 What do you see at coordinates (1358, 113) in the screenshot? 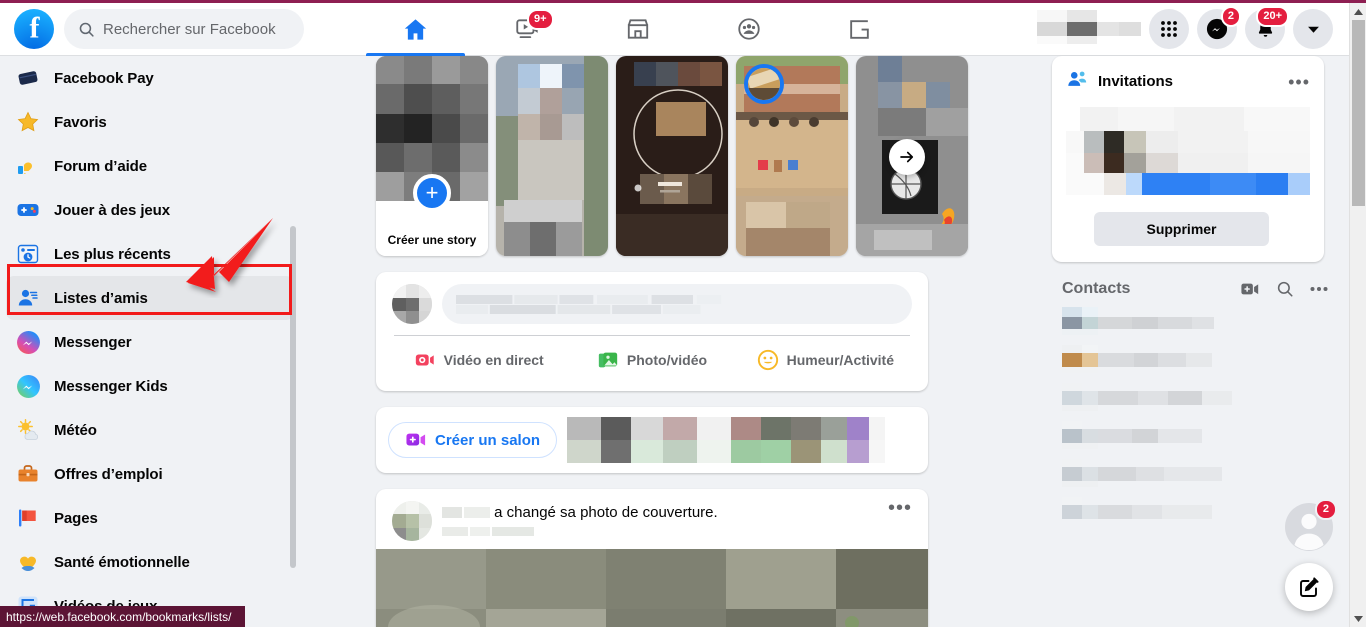
I see `scroll-thumb` at bounding box center [1358, 113].